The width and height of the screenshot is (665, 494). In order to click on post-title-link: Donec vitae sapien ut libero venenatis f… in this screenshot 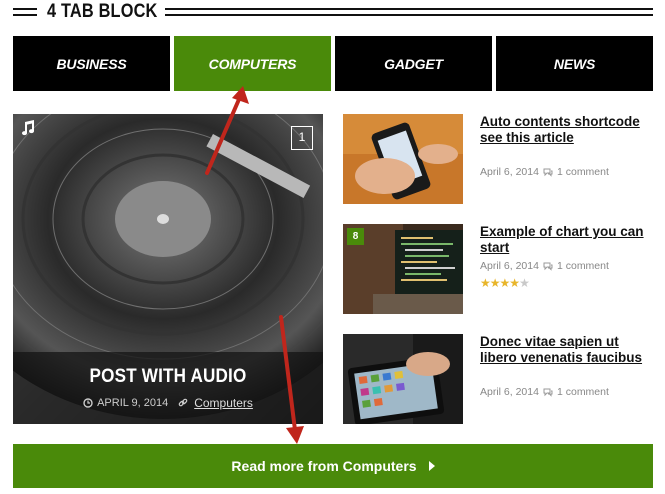, I will do `click(565, 350)`.